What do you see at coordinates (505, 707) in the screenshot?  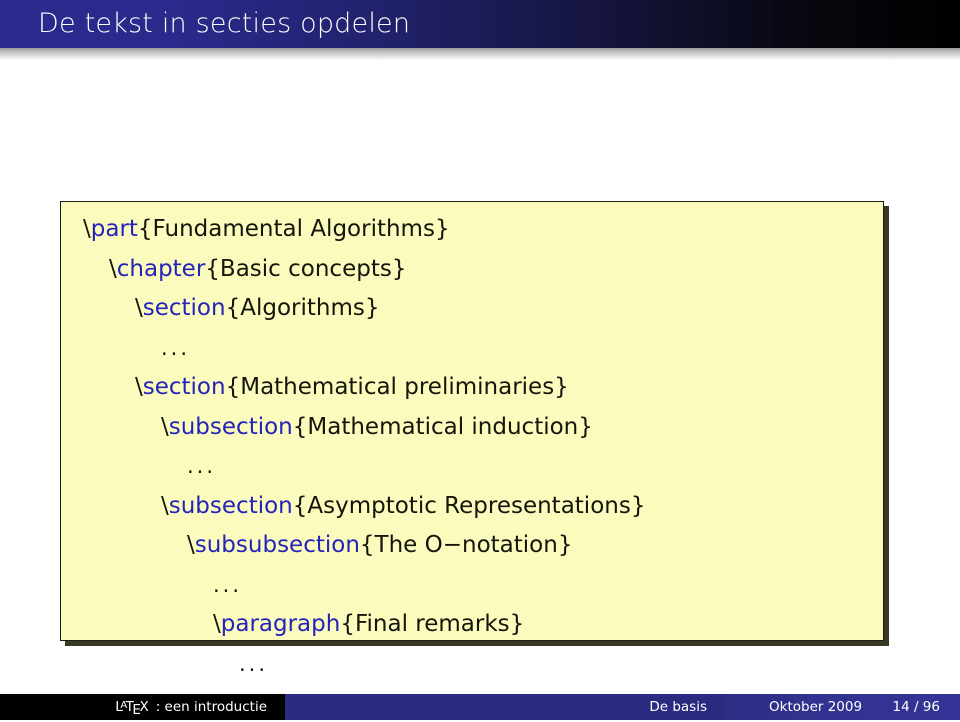 I see `footer-section-section: De basis` at bounding box center [505, 707].